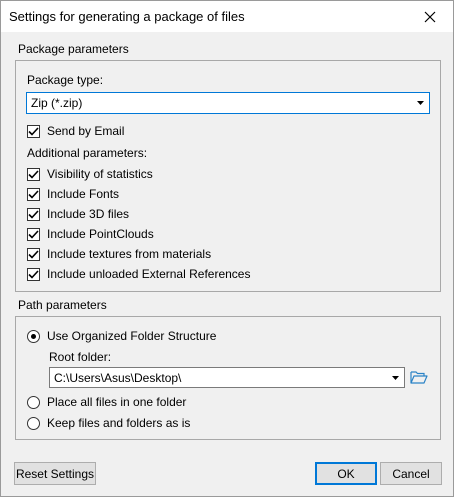  Describe the element at coordinates (62, 305) in the screenshot. I see `path-parameters-heading: Path parameters` at that location.